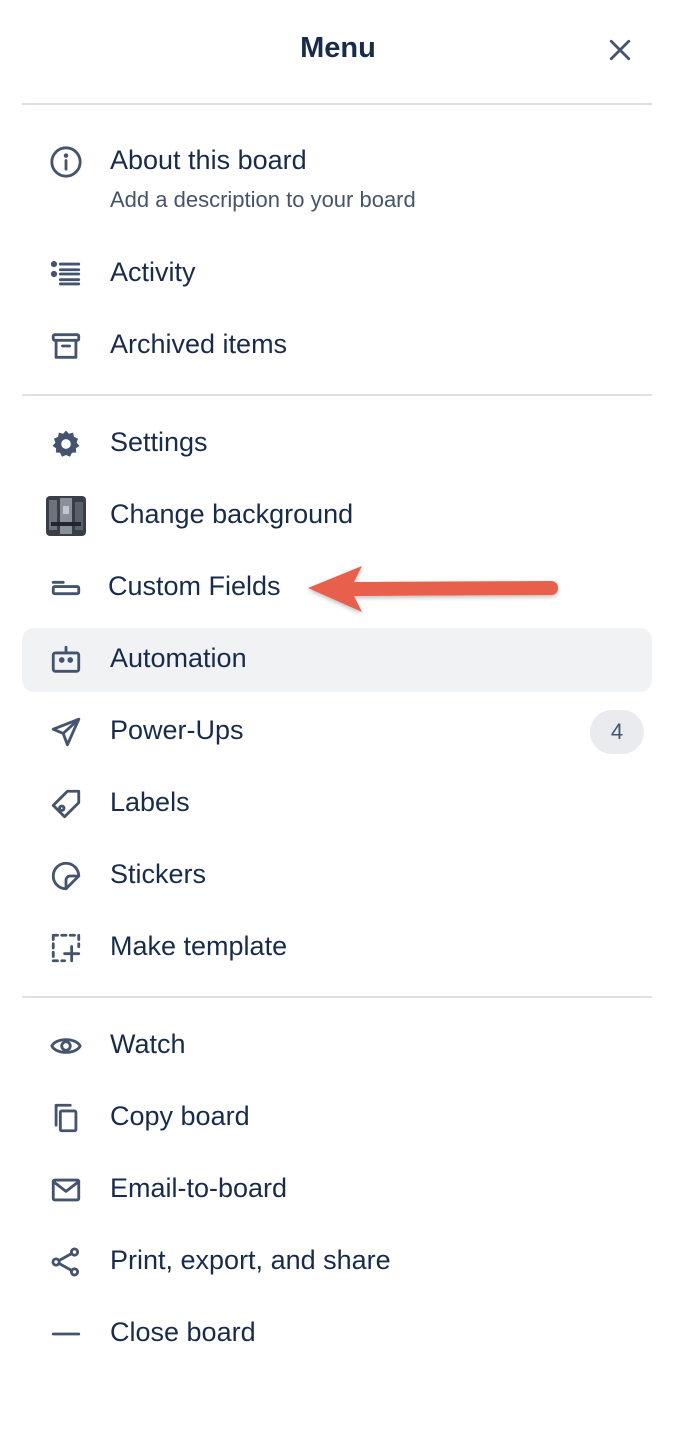 The image size is (676, 1450). Describe the element at coordinates (66, 804) in the screenshot. I see `tag-icon` at that location.